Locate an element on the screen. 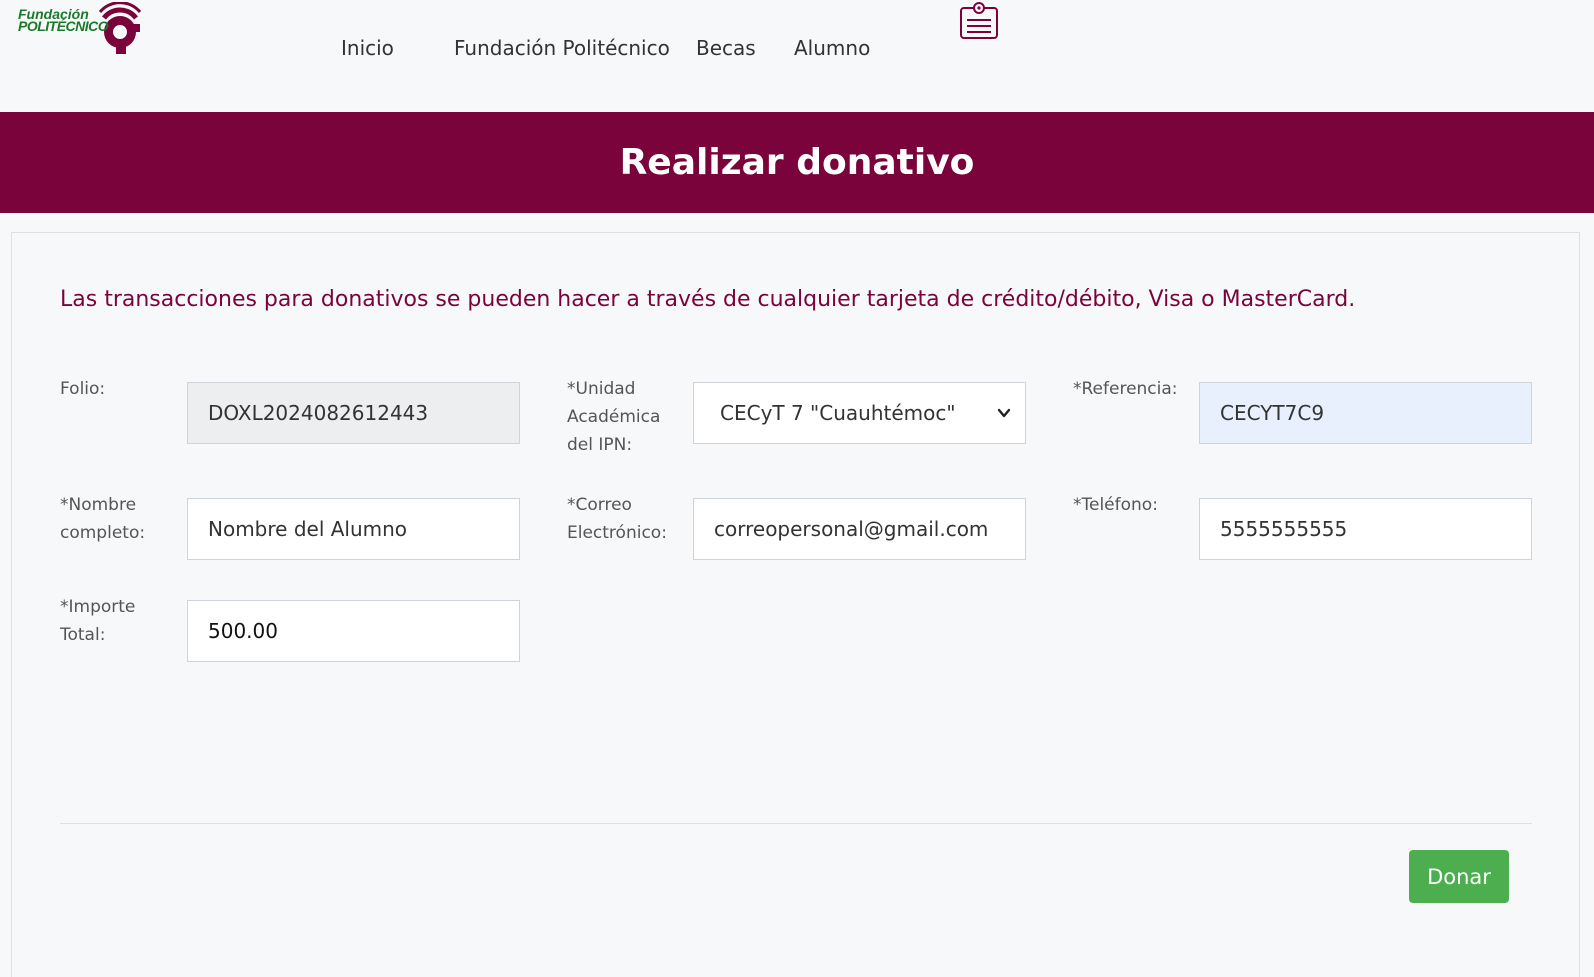  referencia-field: CECYT7C9 is located at coordinates (1365, 413).